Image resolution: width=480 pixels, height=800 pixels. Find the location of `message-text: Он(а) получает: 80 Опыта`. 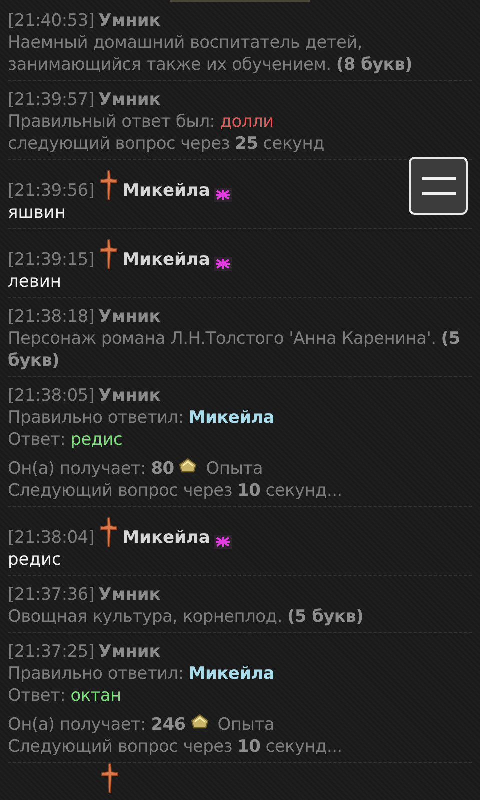

message-text: Он(а) получает: 80 Опыта is located at coordinates (136, 468).